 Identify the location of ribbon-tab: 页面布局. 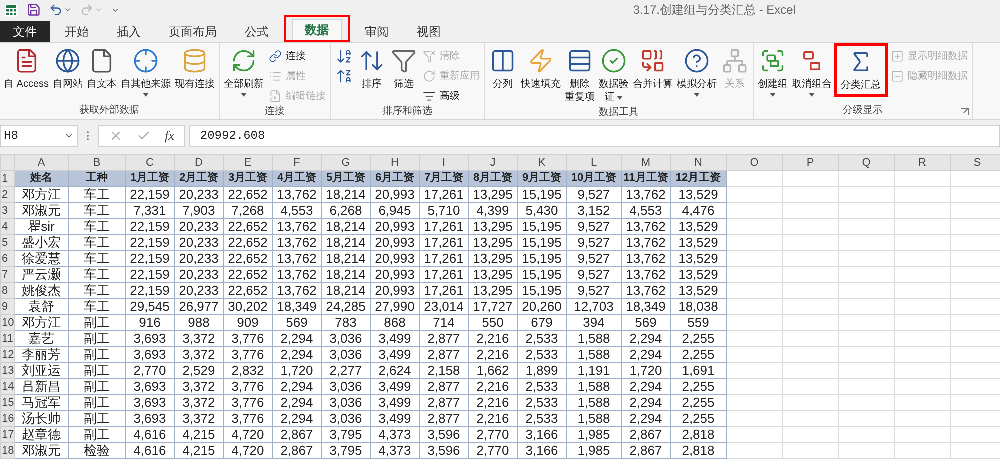
(193, 31).